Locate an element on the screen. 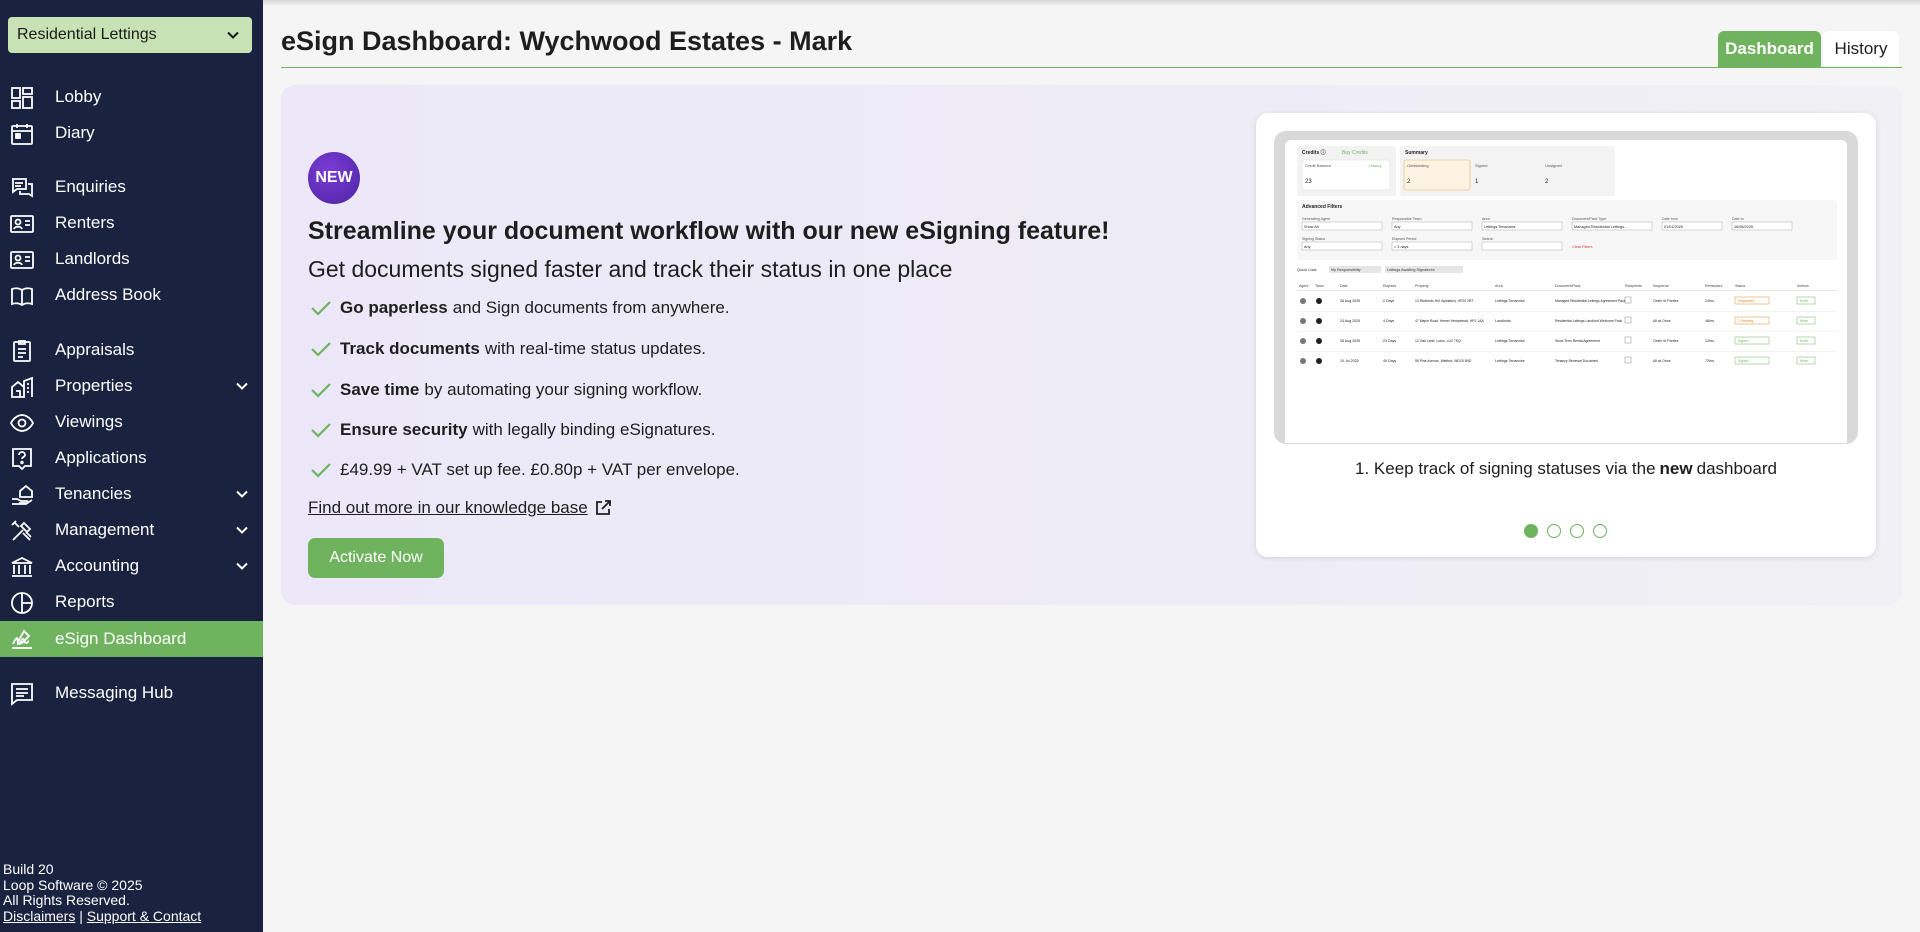 The width and height of the screenshot is (1920, 932). knowledge-base-link: Find out more in our knowledge base is located at coordinates (460, 508).